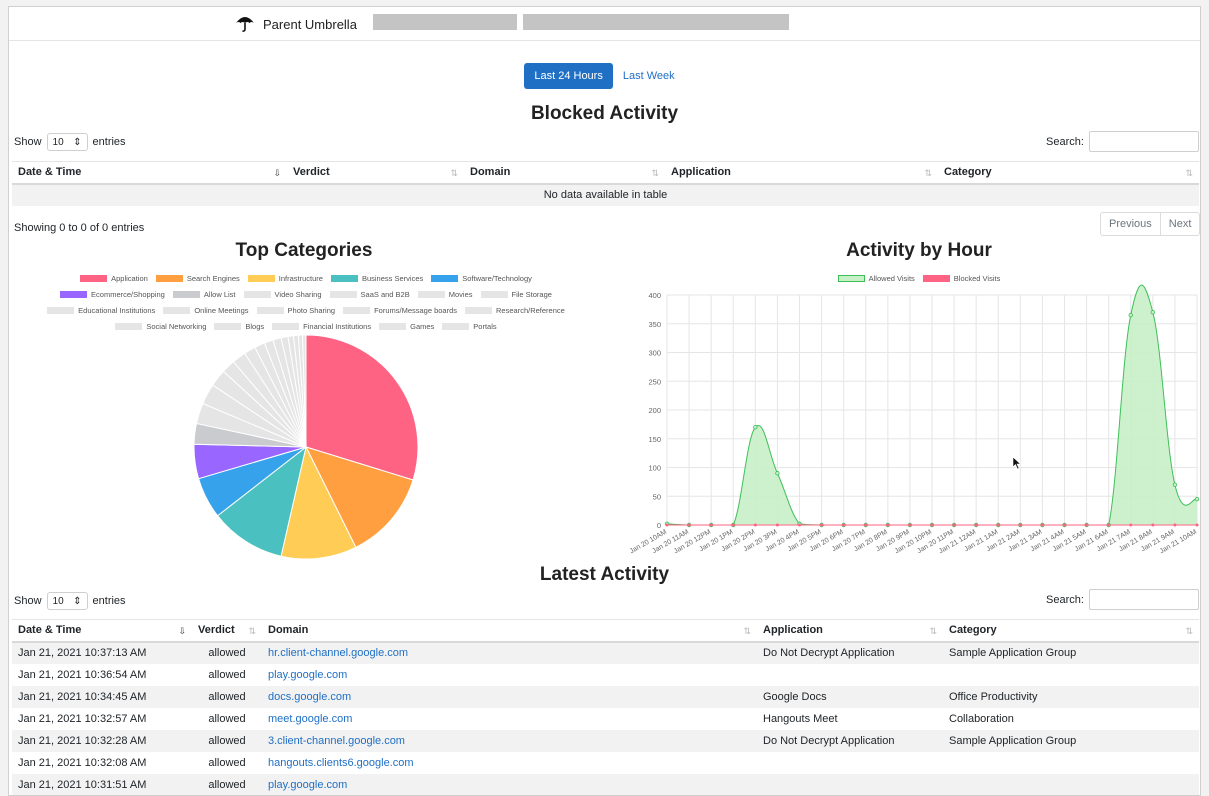 The height and width of the screenshot is (796, 1209). I want to click on blocked-show-entries: Show 10 ⇕ entries, so click(70, 142).